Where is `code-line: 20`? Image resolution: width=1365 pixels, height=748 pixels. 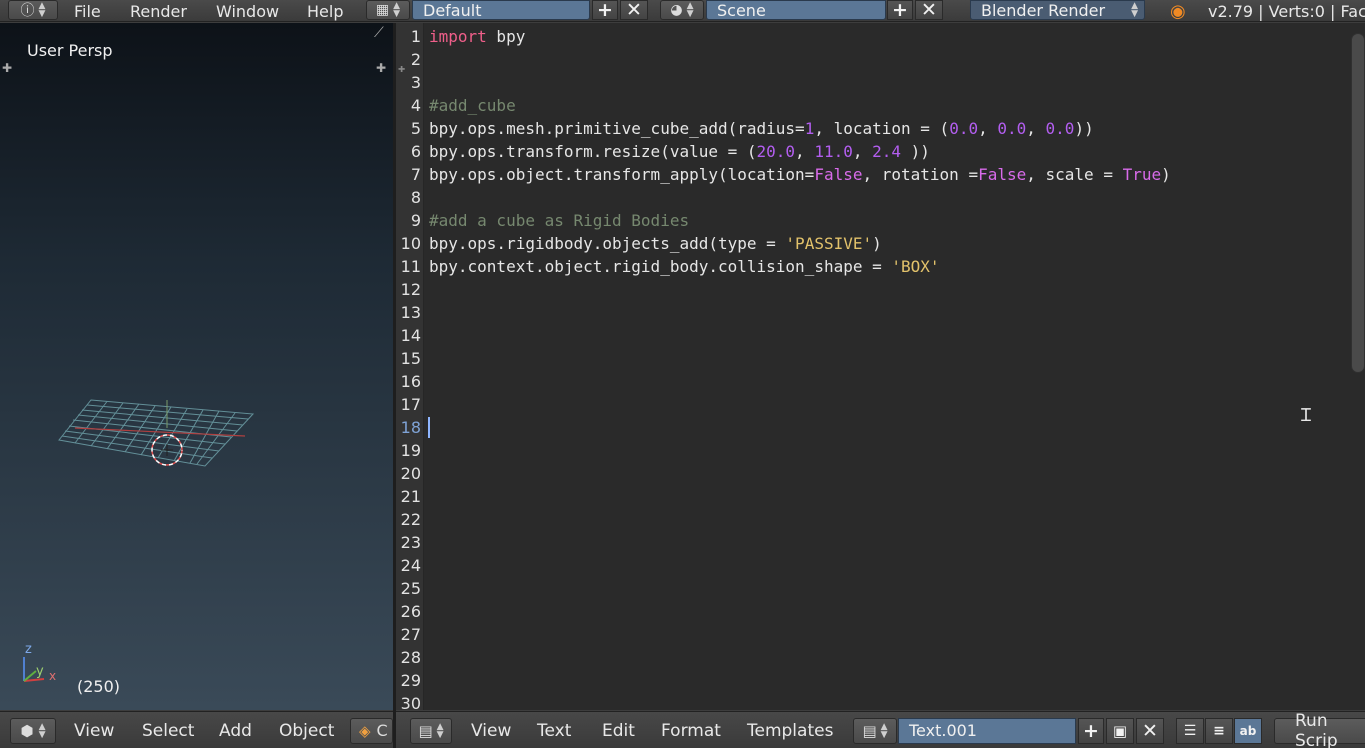
code-line: 20 is located at coordinates (866, 473).